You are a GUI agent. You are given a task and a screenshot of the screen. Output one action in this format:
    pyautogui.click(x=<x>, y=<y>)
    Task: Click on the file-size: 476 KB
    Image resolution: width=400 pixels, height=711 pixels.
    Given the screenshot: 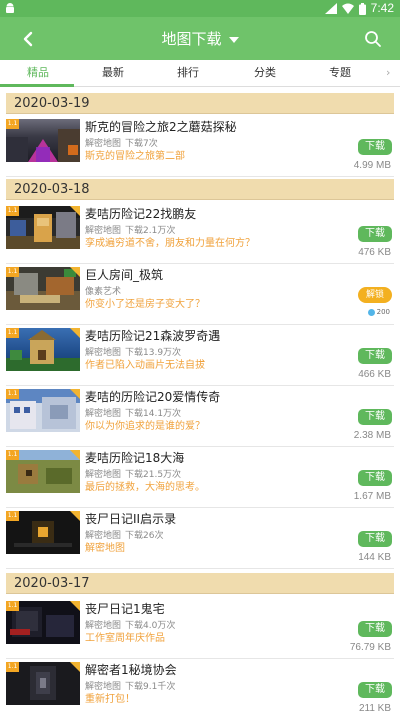 What is the action you would take?
    pyautogui.click(x=374, y=252)
    